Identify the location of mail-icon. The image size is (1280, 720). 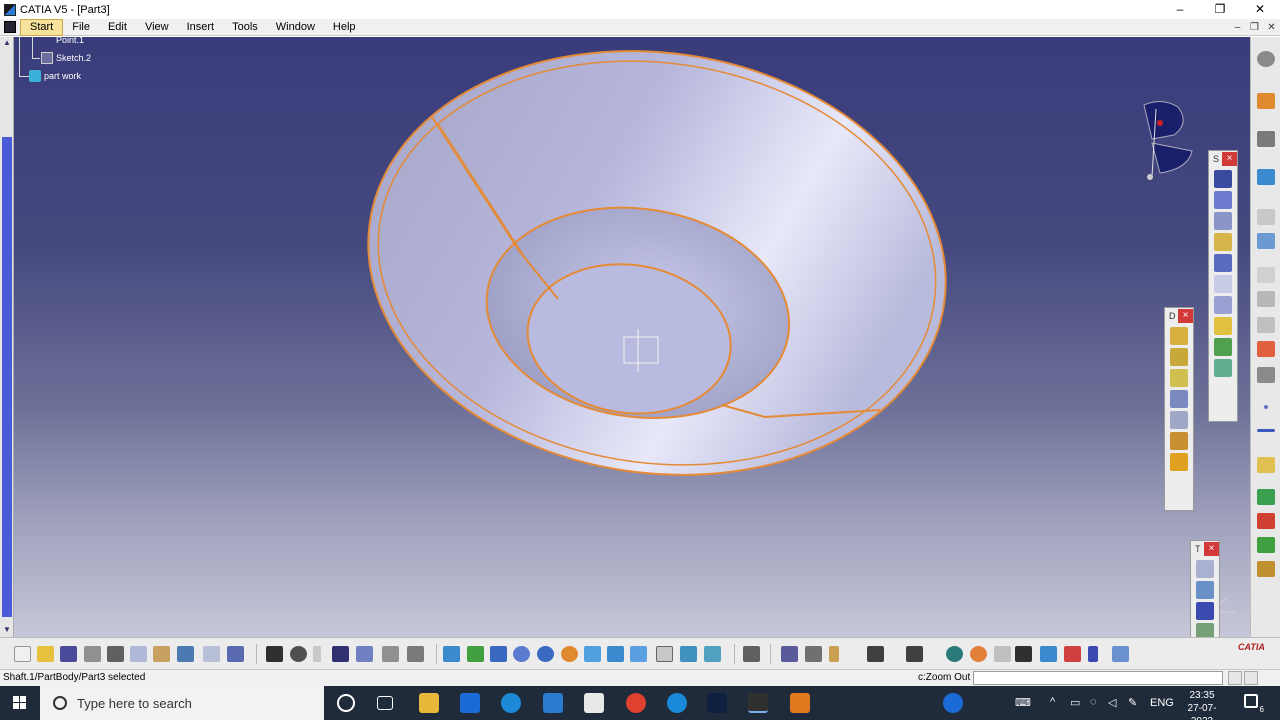
(553, 703).